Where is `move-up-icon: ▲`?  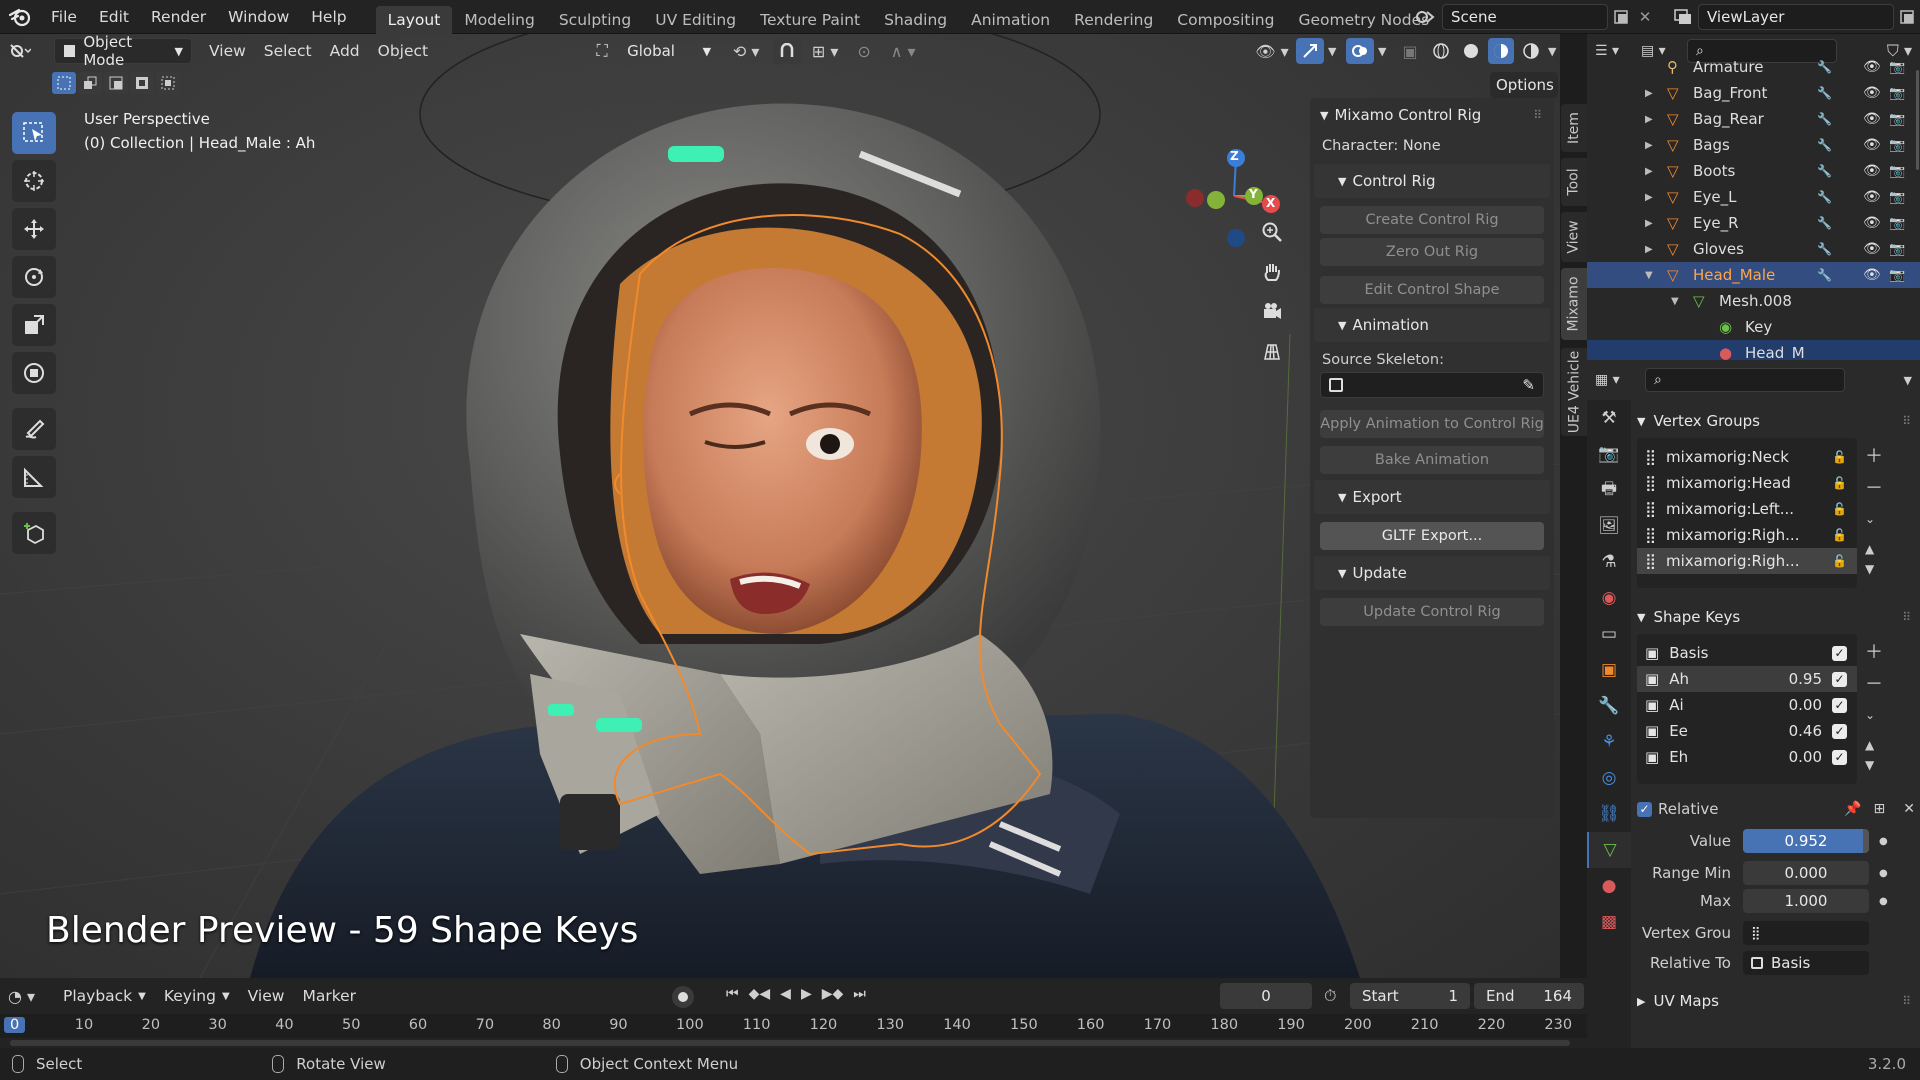
move-up-icon: ▲ is located at coordinates (1874, 745).